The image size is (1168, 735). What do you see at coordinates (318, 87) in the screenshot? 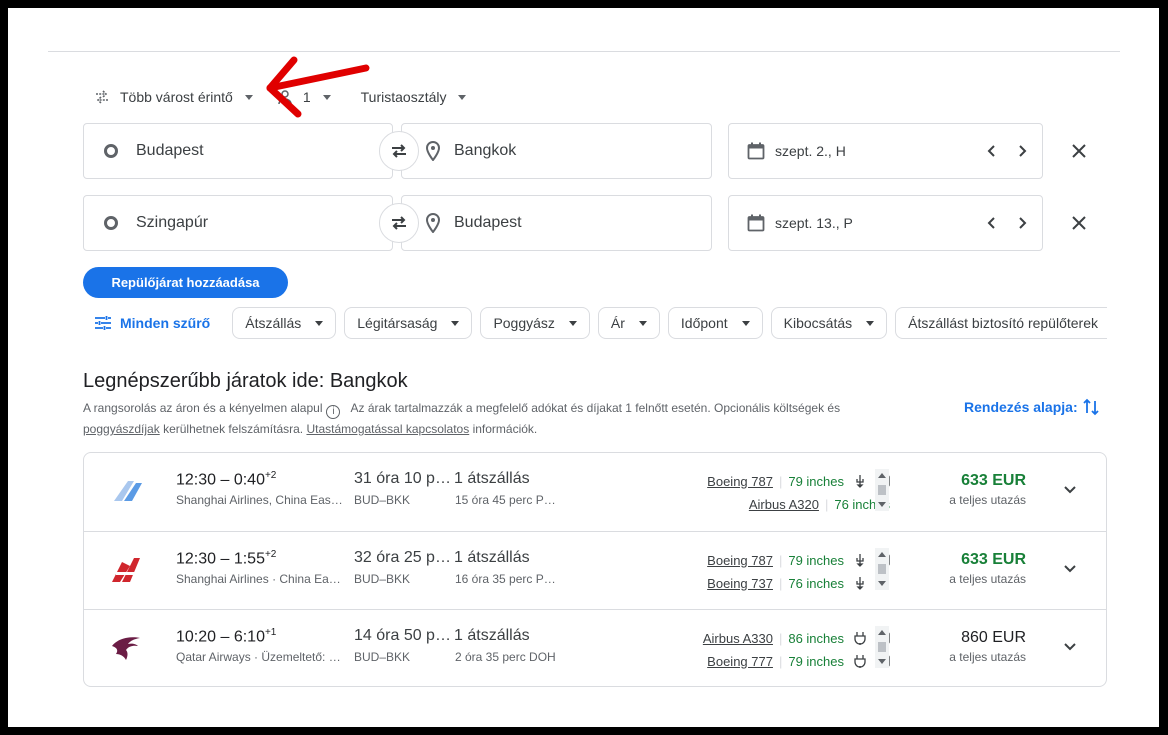
I see `red-arrow-annotation` at bounding box center [318, 87].